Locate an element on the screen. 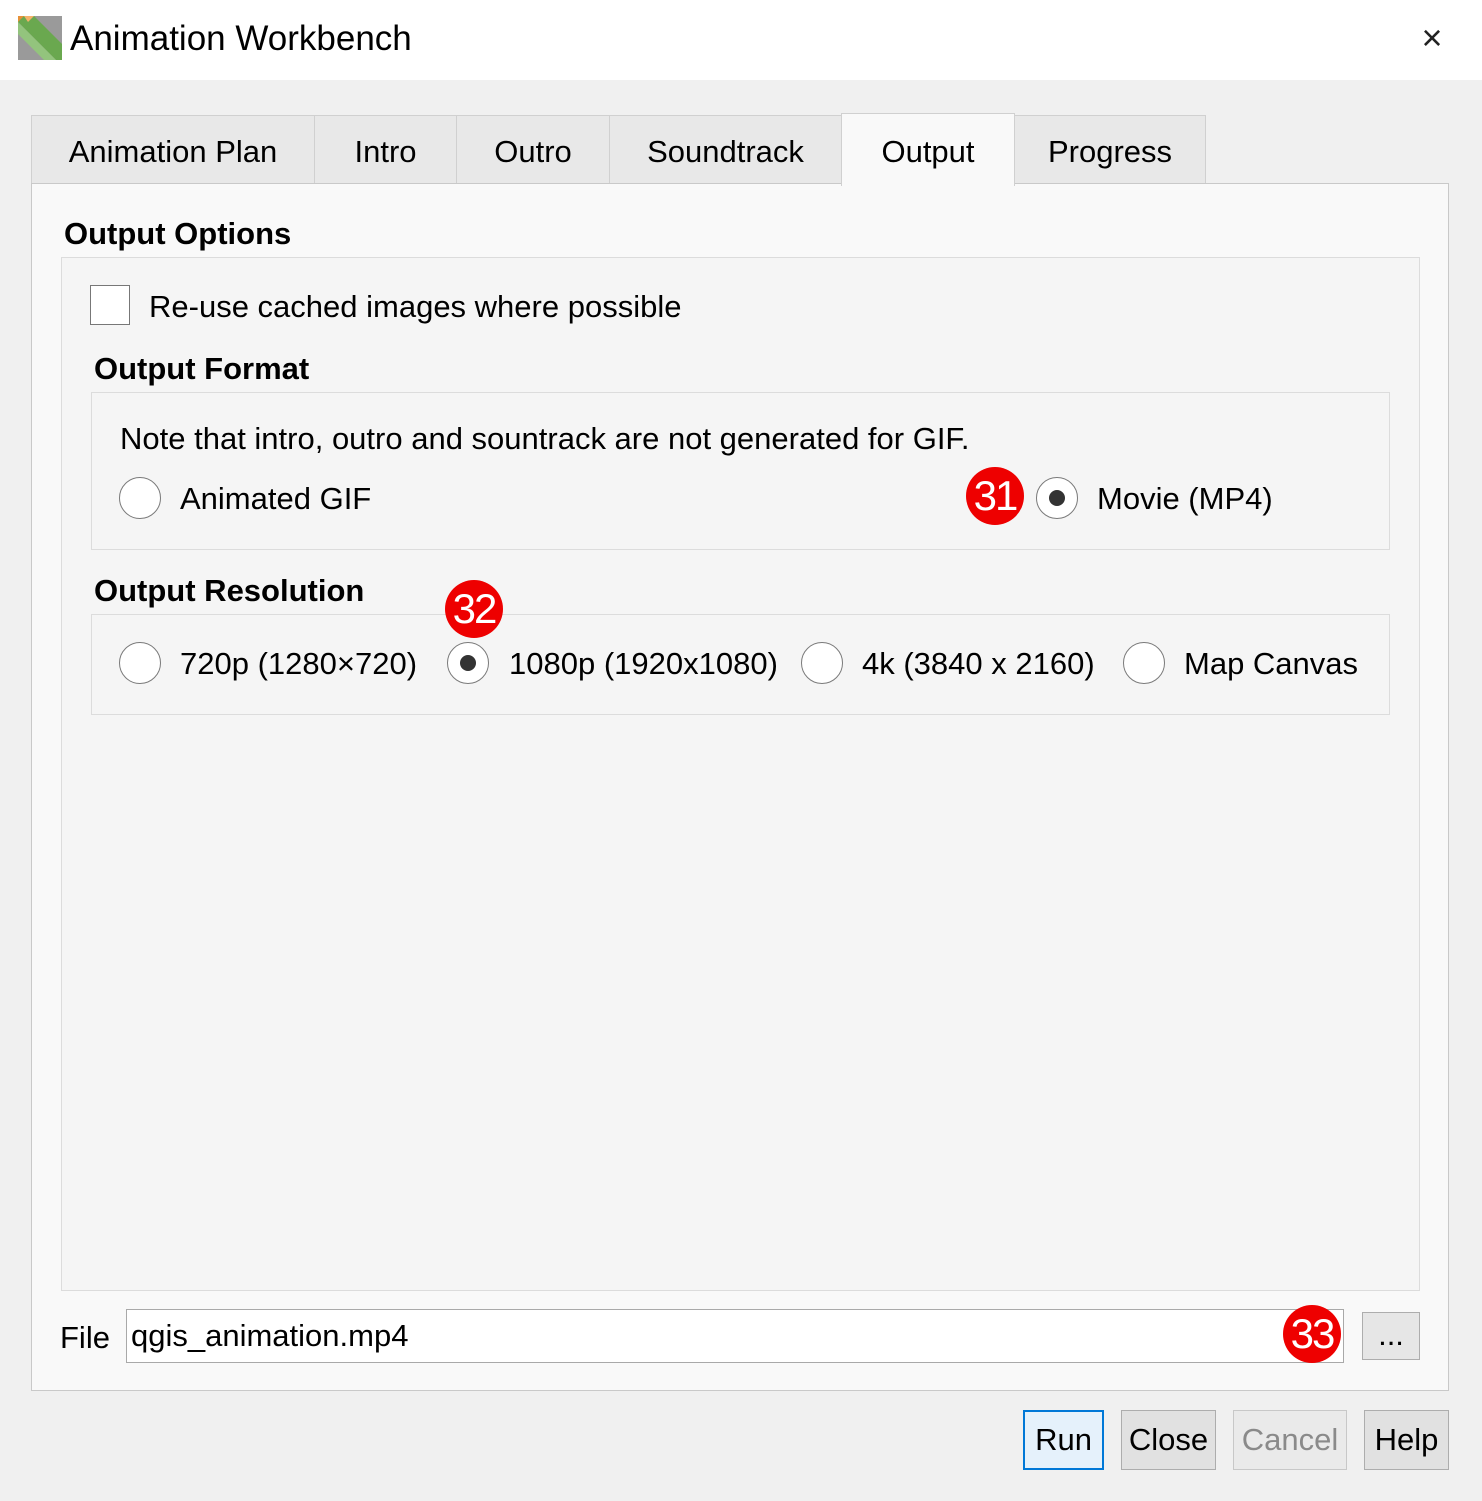  help-button: Help is located at coordinates (1406, 1440).